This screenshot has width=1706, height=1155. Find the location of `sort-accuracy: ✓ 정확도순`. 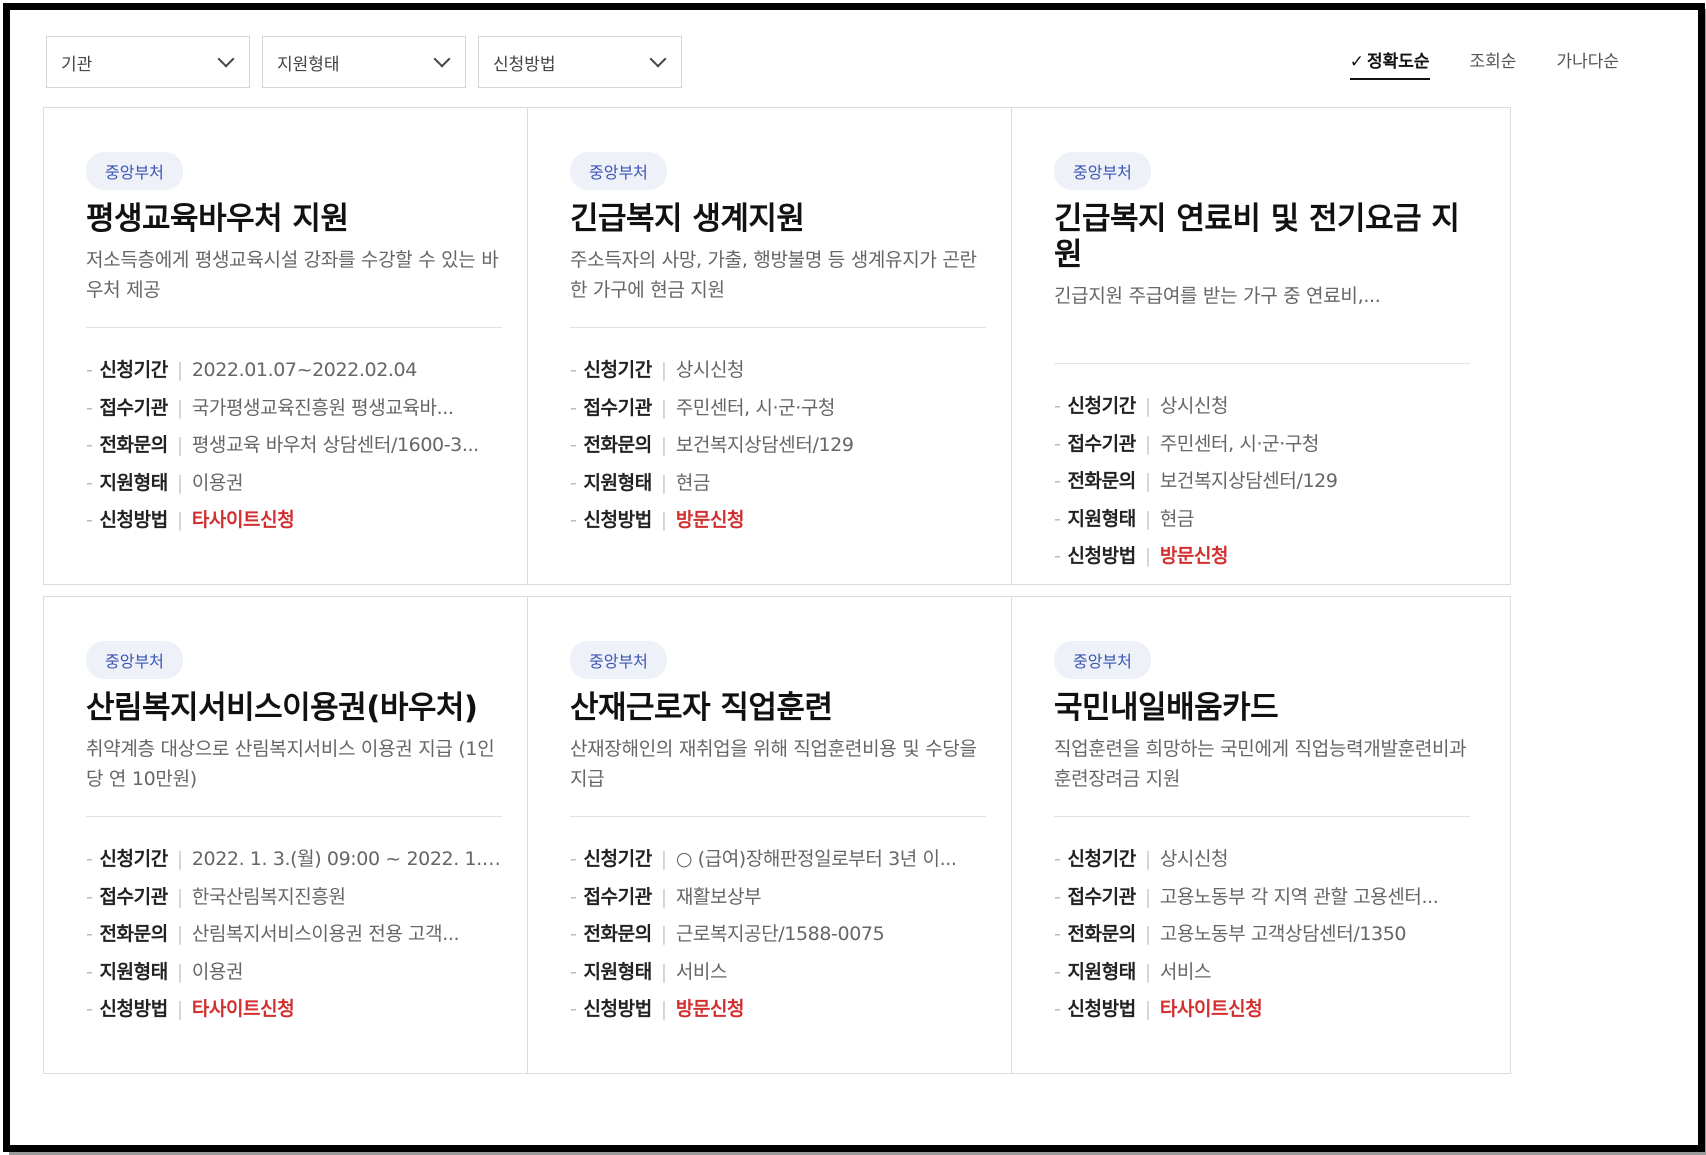

sort-accuracy: ✓ 정확도순 is located at coordinates (1389, 63).